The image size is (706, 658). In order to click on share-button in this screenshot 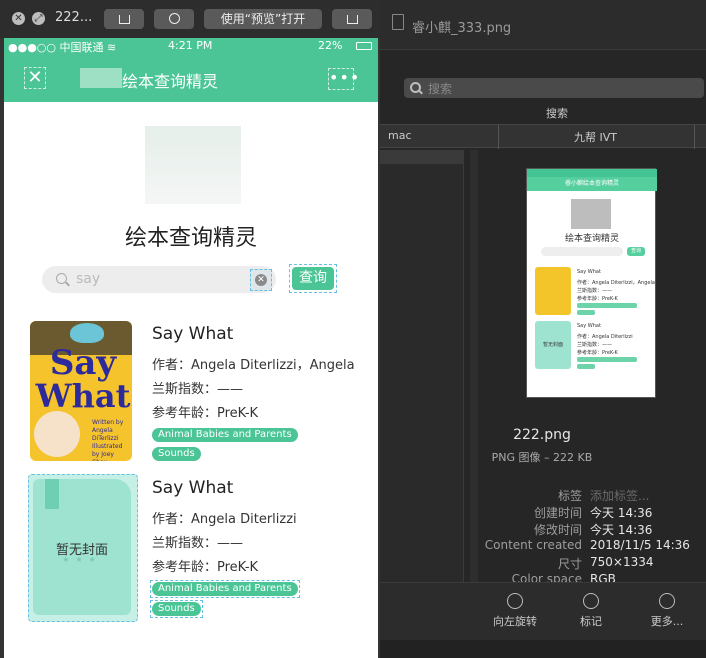, I will do `click(352, 19)`.